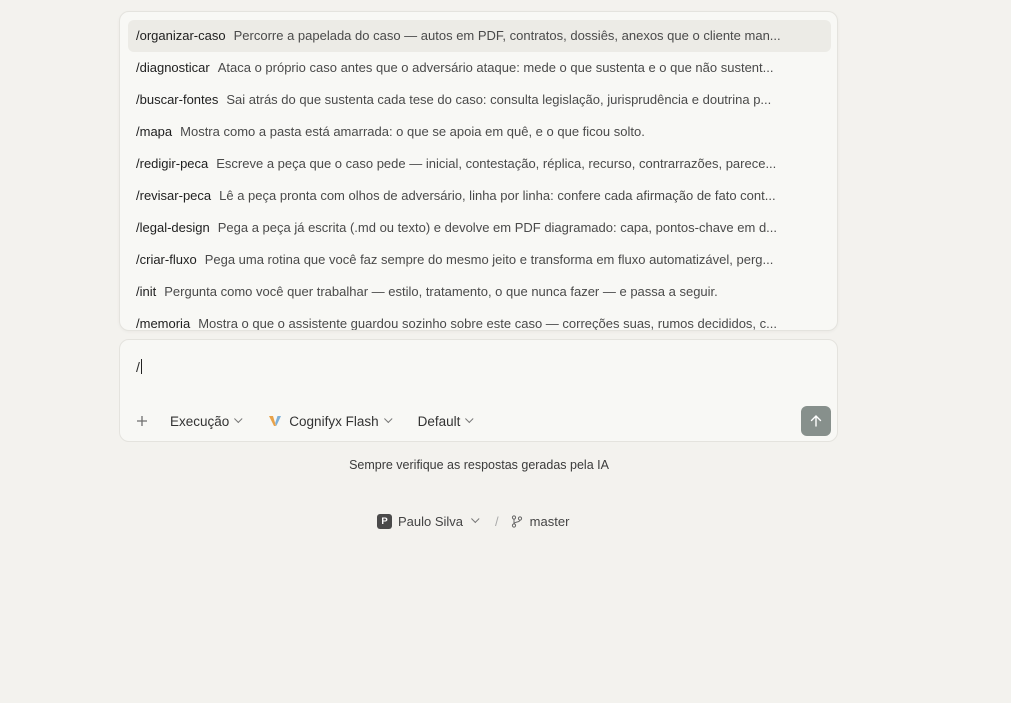 The height and width of the screenshot is (703, 1011). Describe the element at coordinates (275, 421) in the screenshot. I see `model-logo-icon` at that location.